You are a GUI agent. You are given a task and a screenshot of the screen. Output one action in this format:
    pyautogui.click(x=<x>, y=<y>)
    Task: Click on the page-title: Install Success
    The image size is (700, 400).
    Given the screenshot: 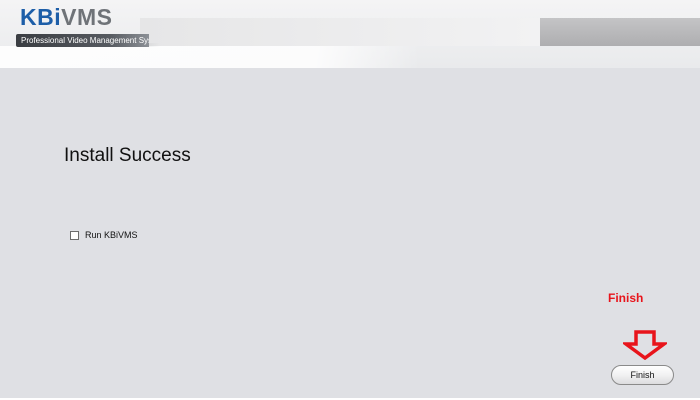 What is the action you would take?
    pyautogui.click(x=127, y=155)
    